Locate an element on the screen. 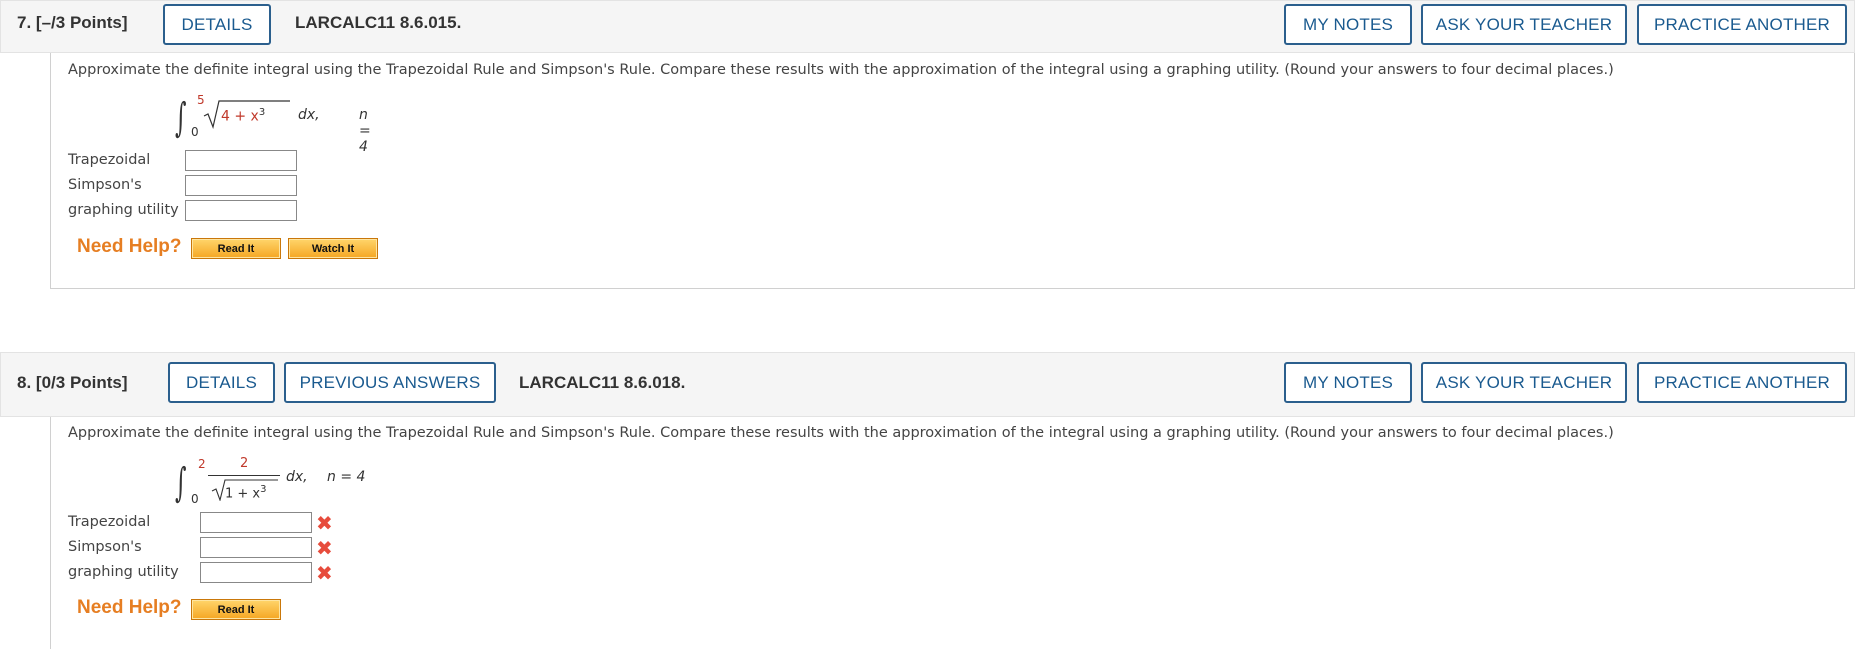 The height and width of the screenshot is (649, 1859). integral-expression: ∫ 5 0 4 + x3 dx, n = 4 is located at coordinates (249, 124).